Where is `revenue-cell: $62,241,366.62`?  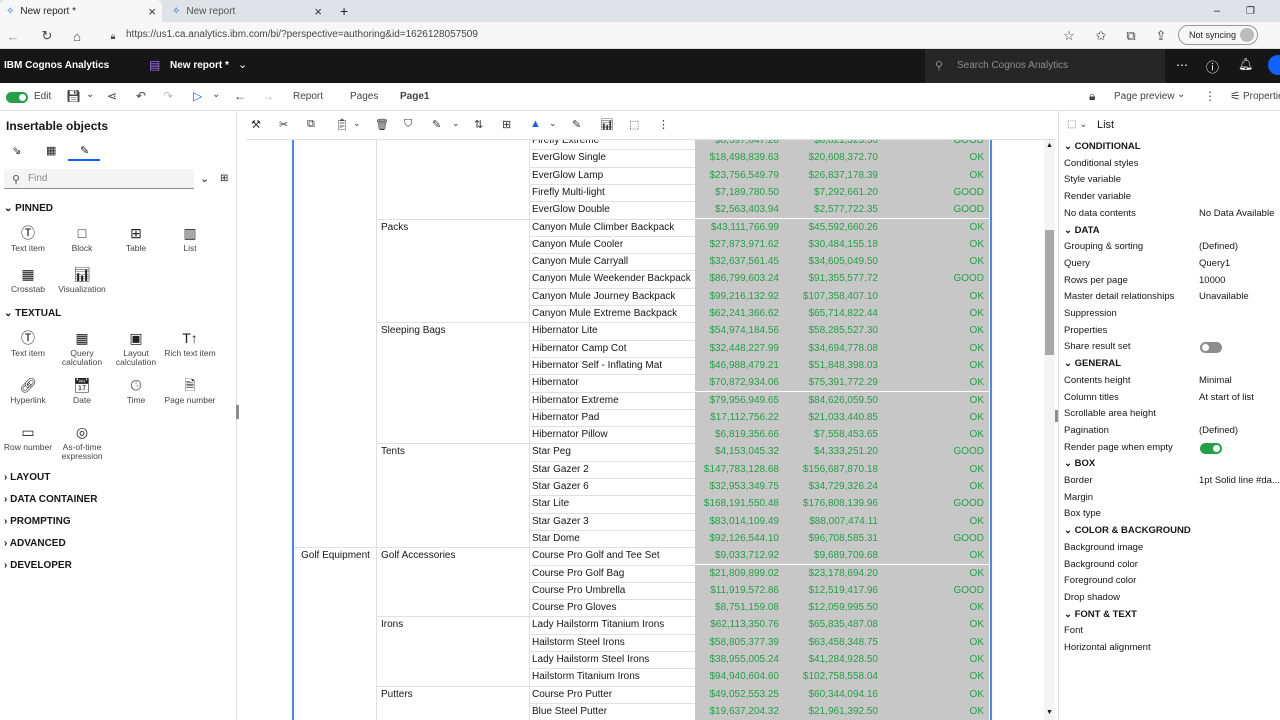 revenue-cell: $62,241,366.62 is located at coordinates (739, 314).